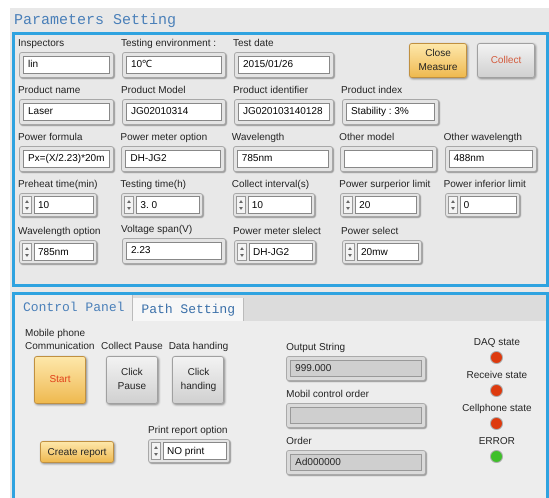  I want to click on text-field: 488nm, so click(490, 159).